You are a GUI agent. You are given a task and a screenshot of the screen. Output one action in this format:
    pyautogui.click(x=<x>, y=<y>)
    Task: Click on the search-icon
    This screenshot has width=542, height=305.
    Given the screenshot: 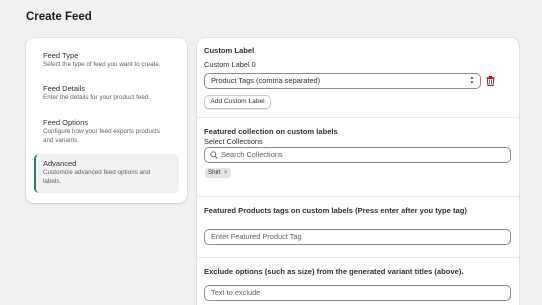 What is the action you would take?
    pyautogui.click(x=214, y=155)
    